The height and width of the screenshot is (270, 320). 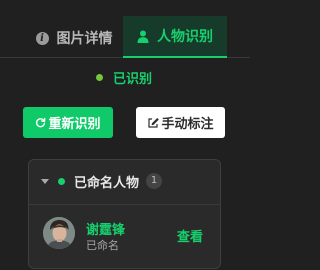 I want to click on recognition-status: 已识别, so click(x=124, y=77).